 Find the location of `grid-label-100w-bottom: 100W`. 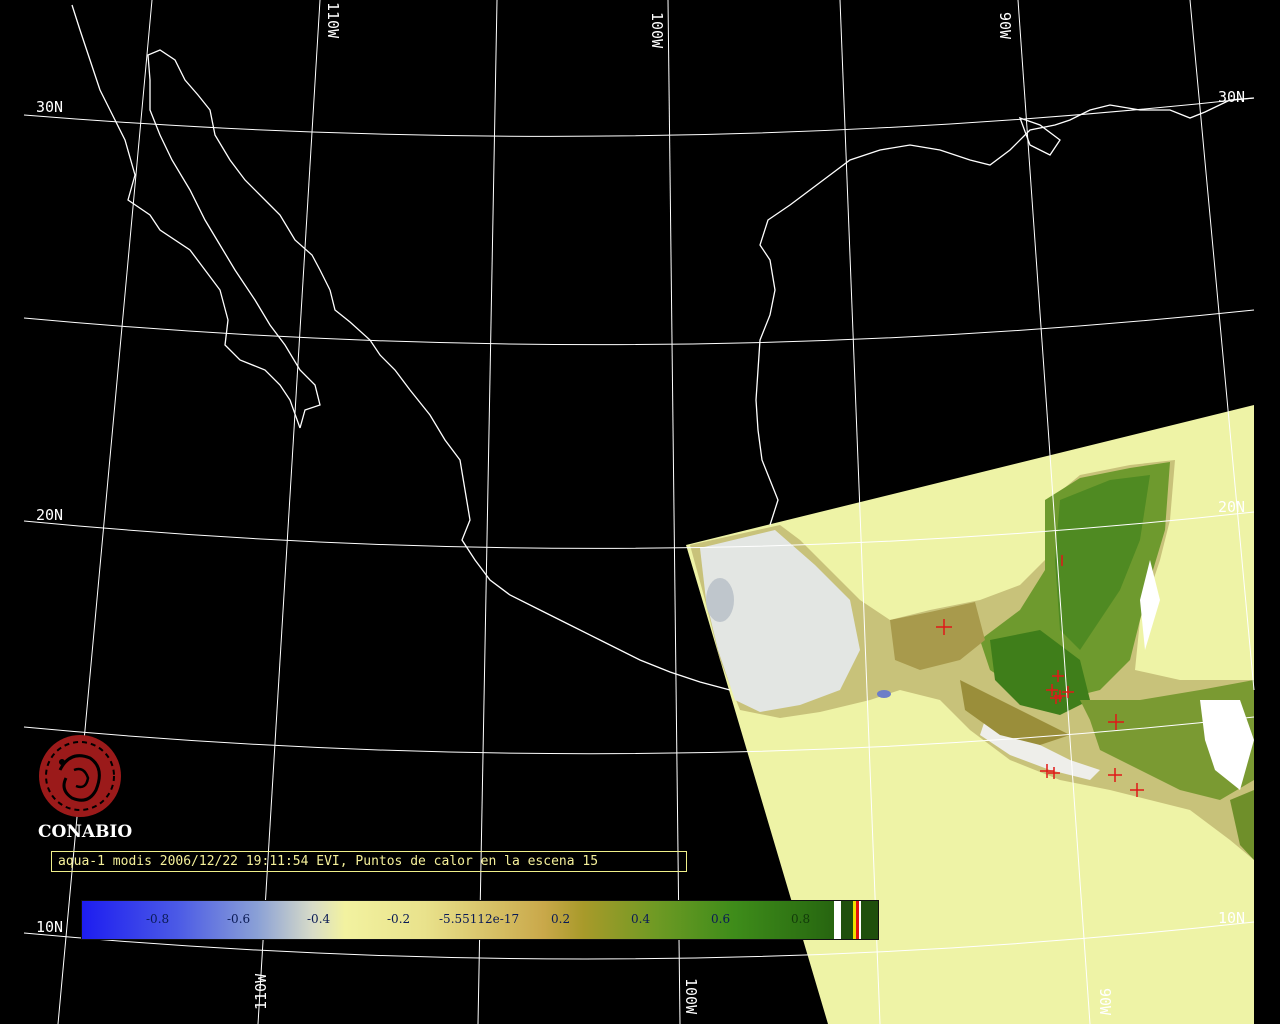

grid-label-100w-bottom: 100W is located at coordinates (691, 996).